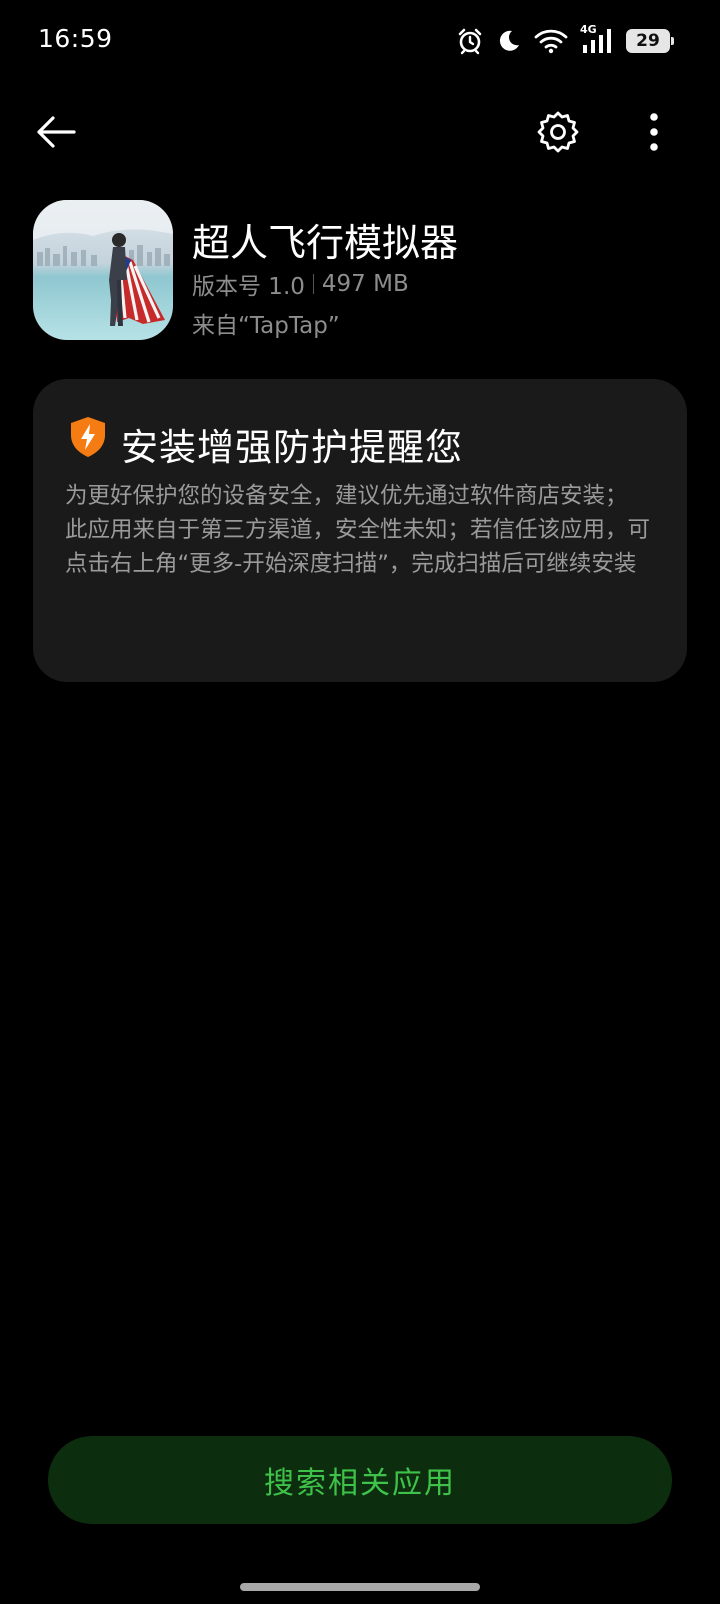  What do you see at coordinates (313, 284) in the screenshot?
I see `meta-divider` at bounding box center [313, 284].